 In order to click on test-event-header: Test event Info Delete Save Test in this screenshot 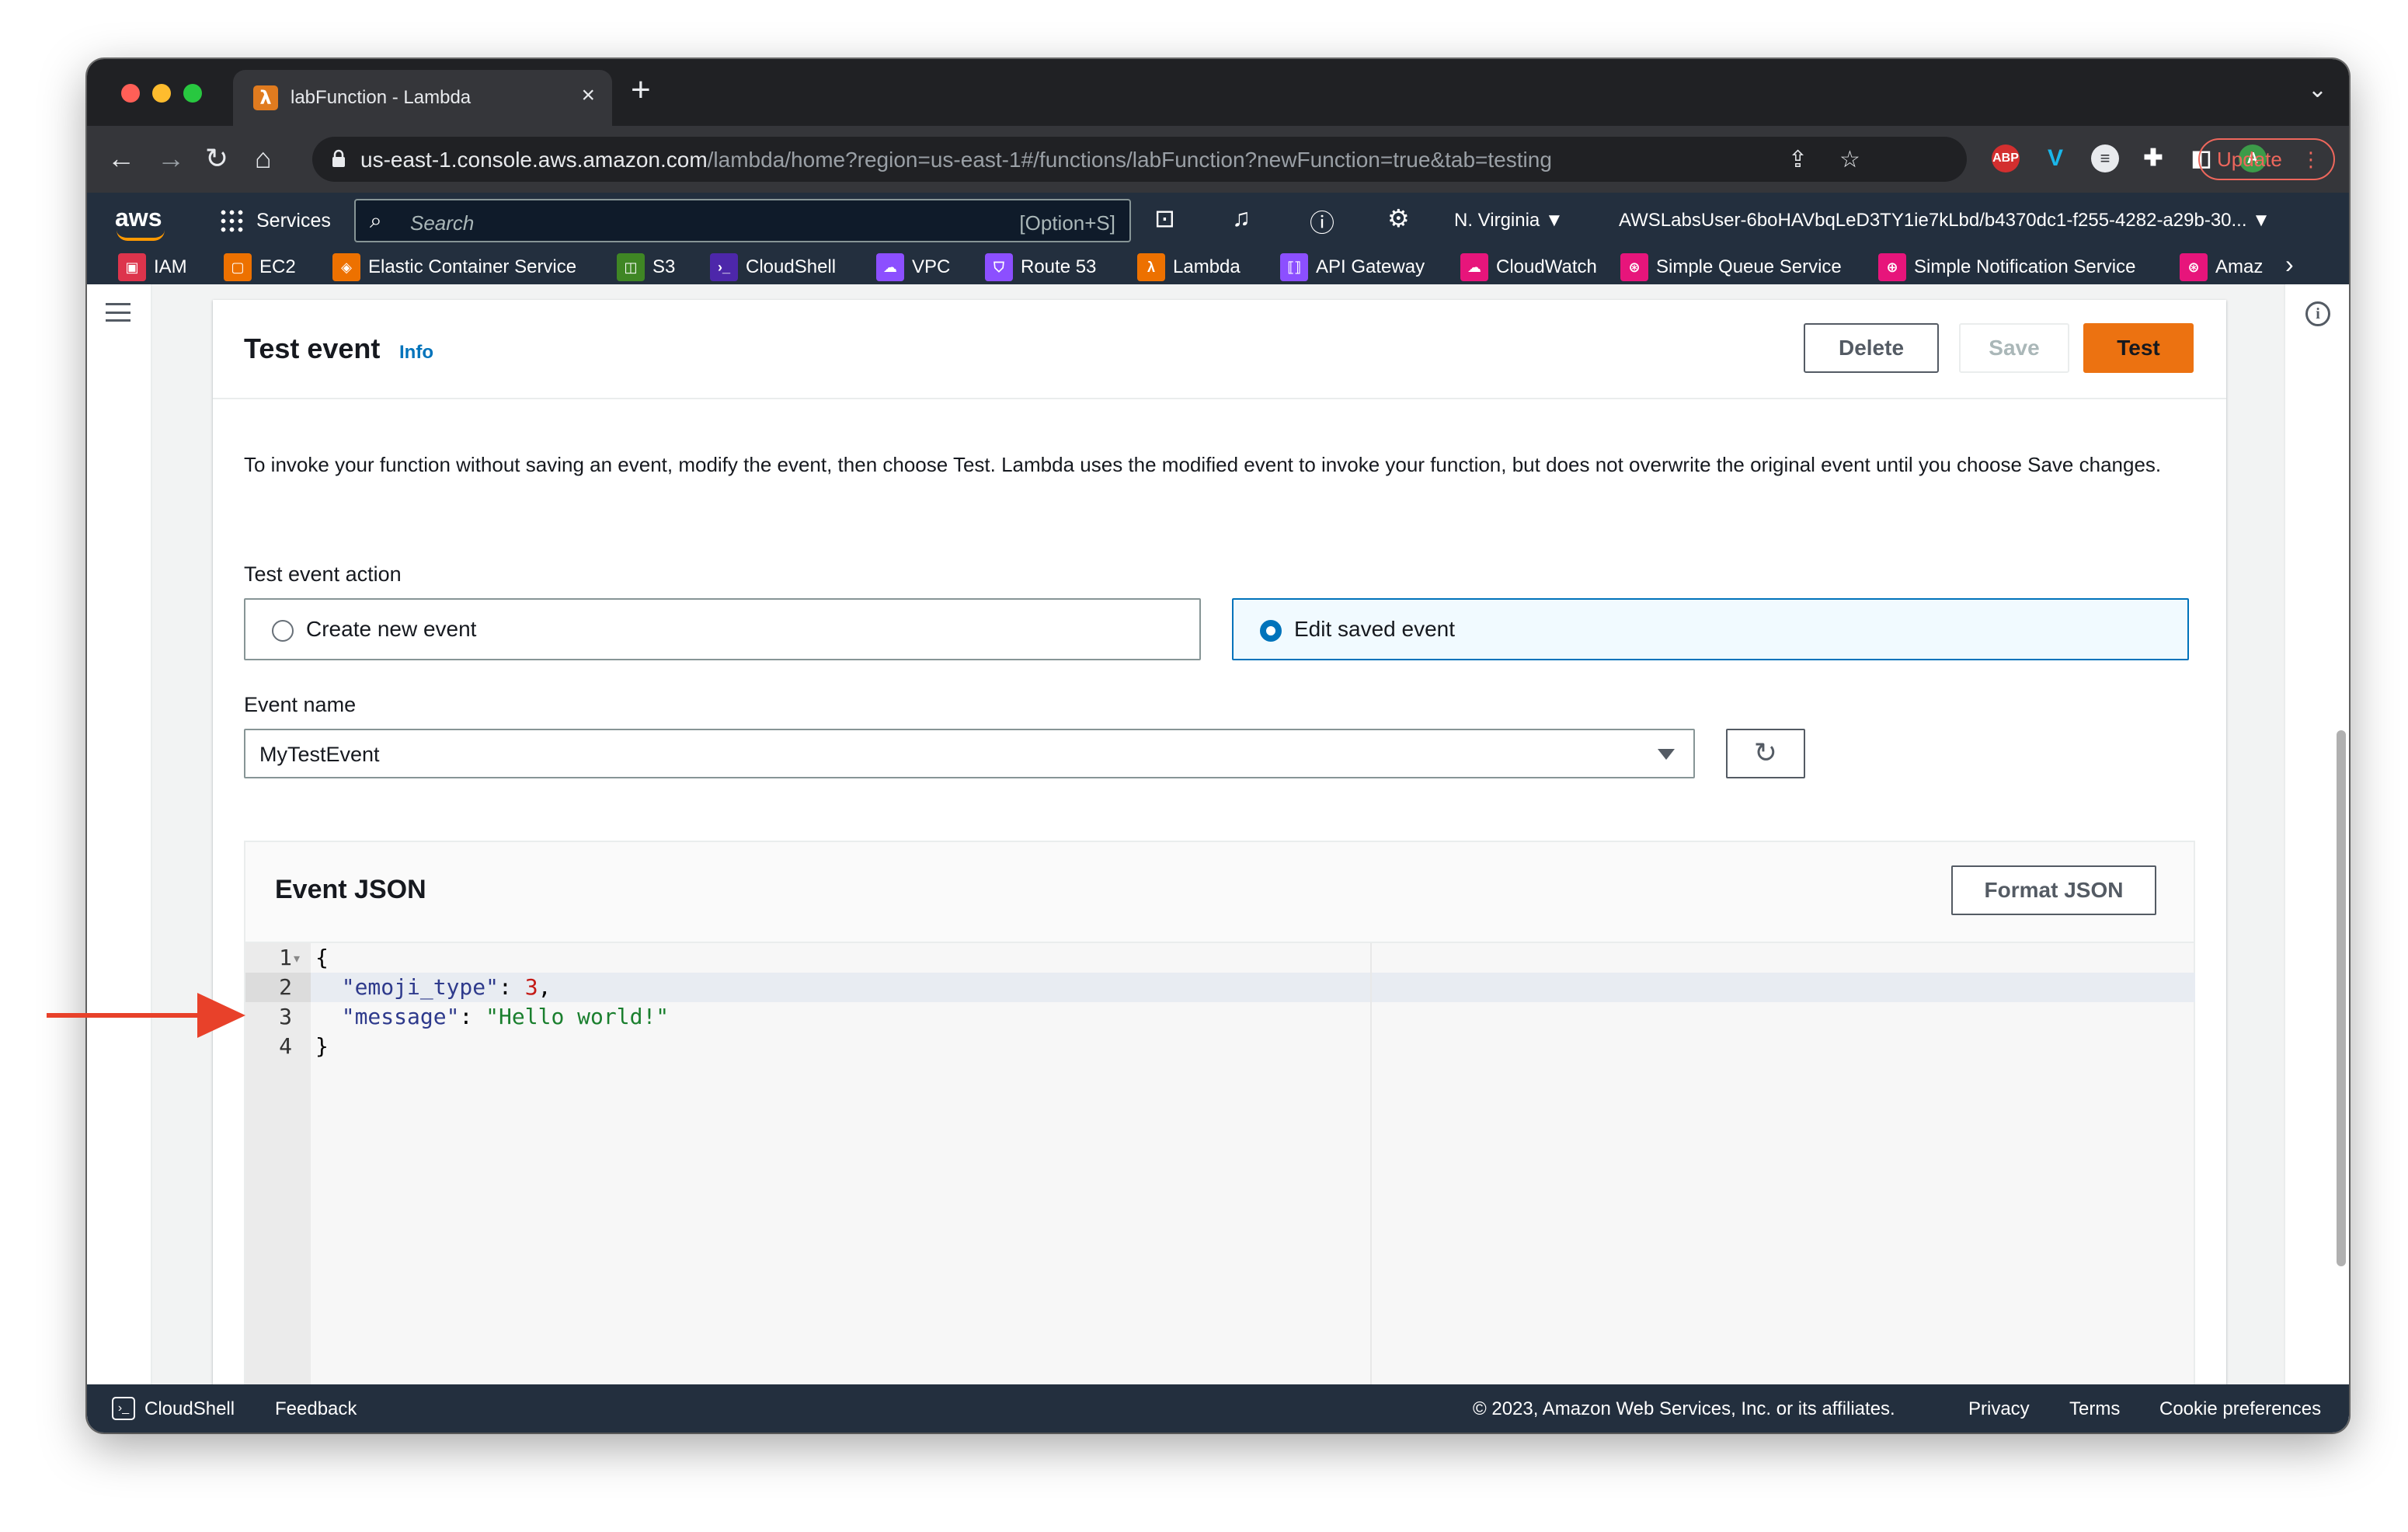, I will do `click(1219, 350)`.